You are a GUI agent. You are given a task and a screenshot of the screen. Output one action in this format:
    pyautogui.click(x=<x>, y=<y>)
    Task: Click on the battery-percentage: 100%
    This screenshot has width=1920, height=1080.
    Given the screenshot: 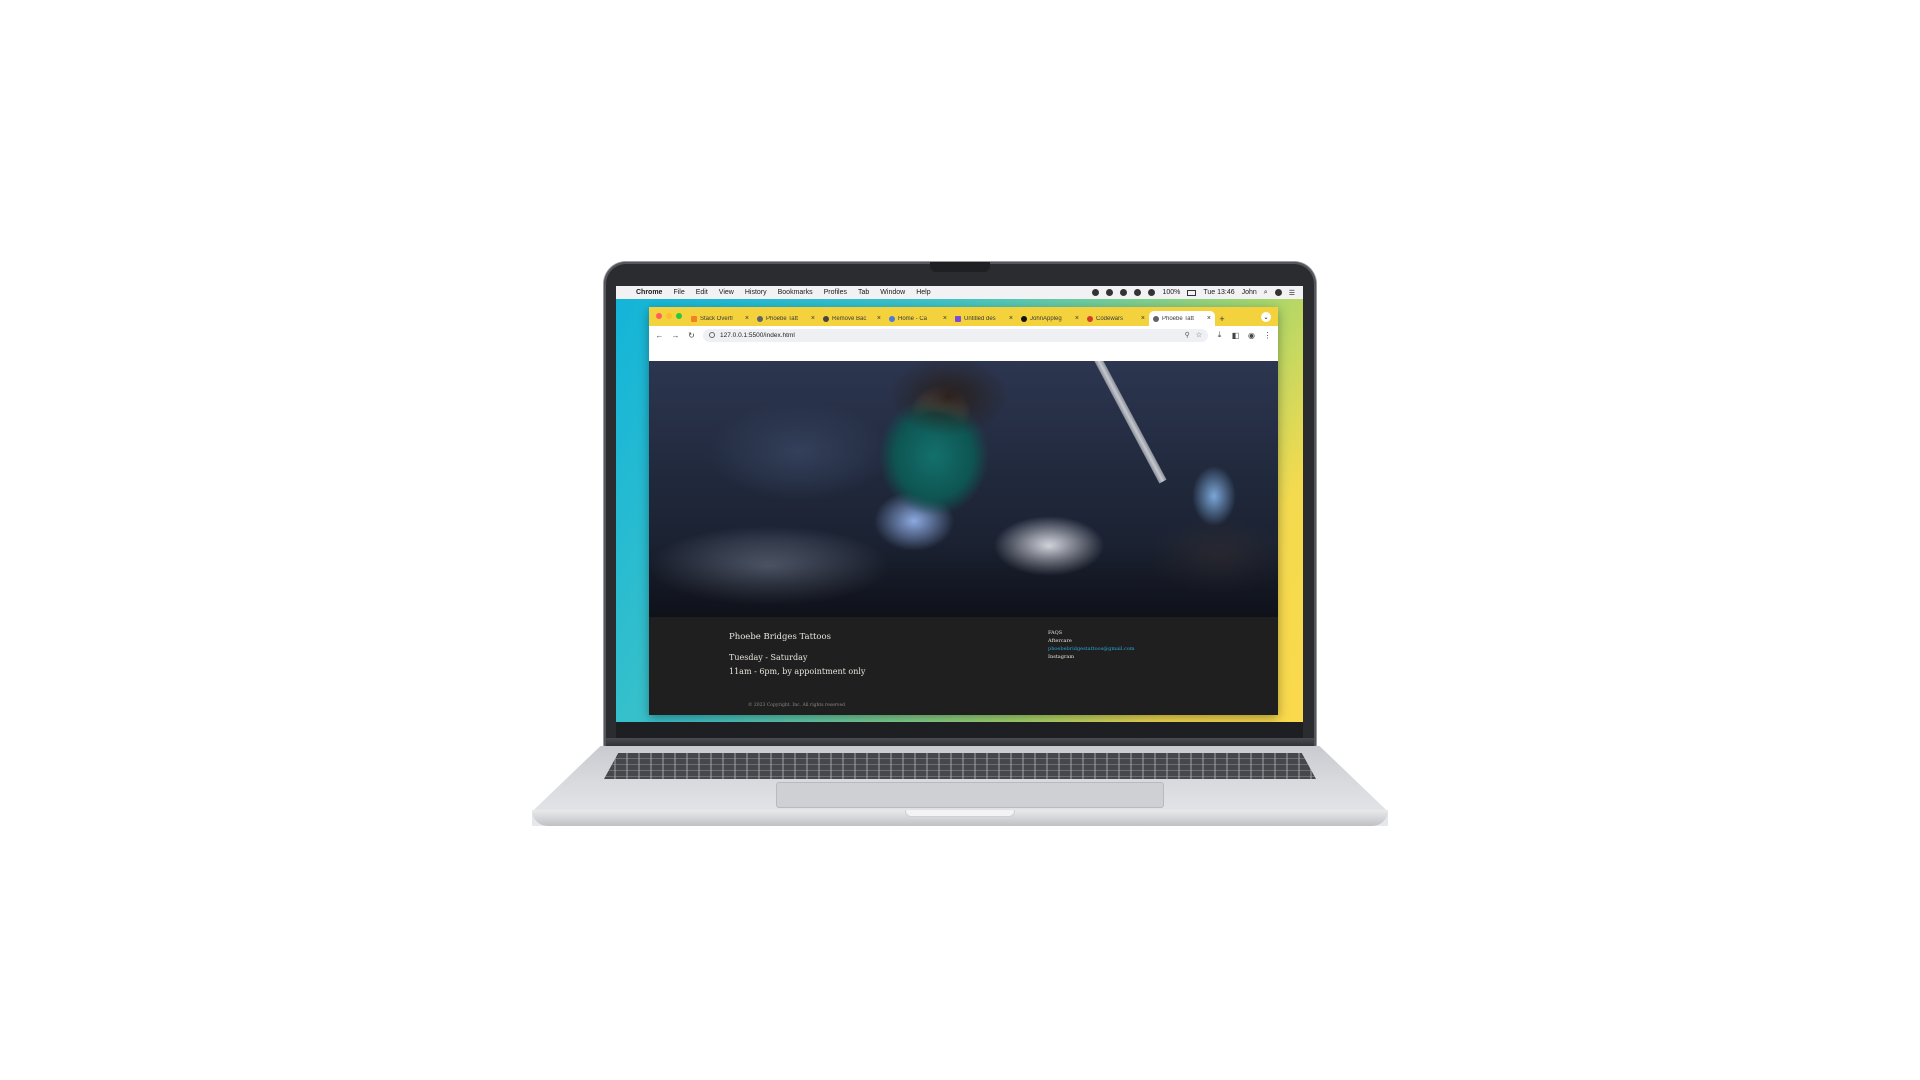 What is the action you would take?
    pyautogui.click(x=1171, y=292)
    